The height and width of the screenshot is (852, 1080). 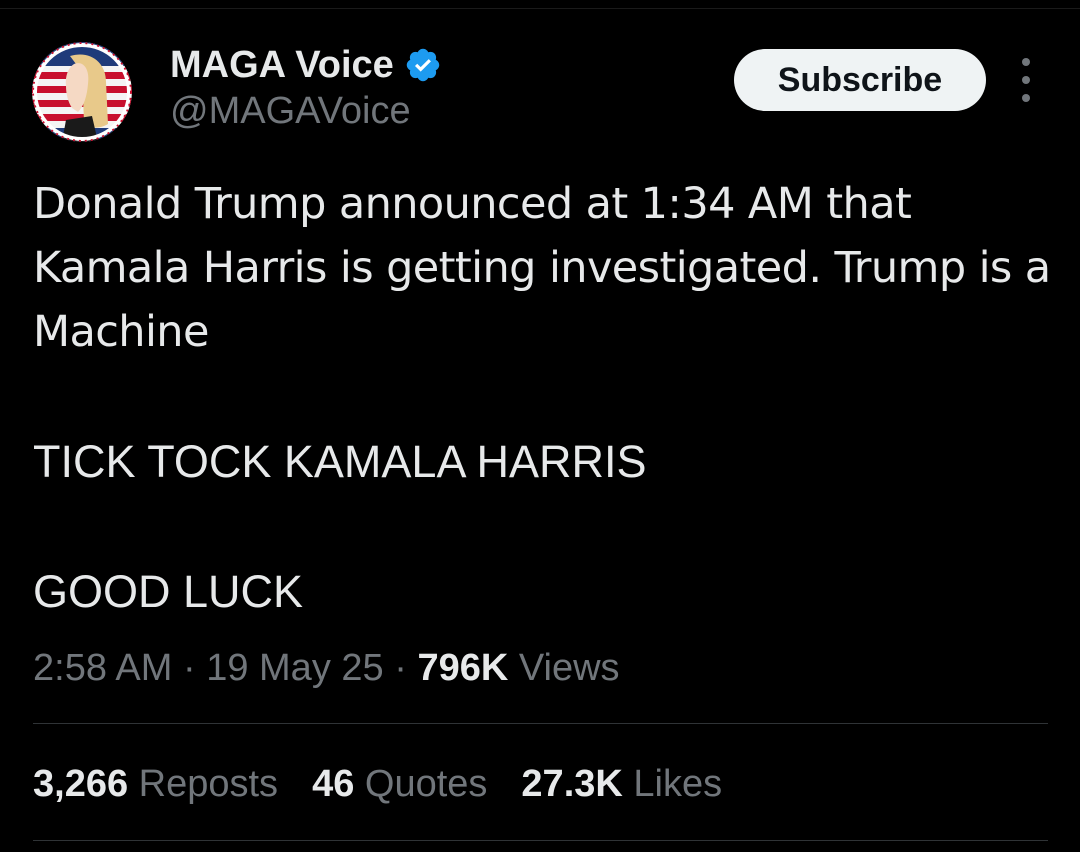 I want to click on more-vertical-icon, so click(x=1026, y=80).